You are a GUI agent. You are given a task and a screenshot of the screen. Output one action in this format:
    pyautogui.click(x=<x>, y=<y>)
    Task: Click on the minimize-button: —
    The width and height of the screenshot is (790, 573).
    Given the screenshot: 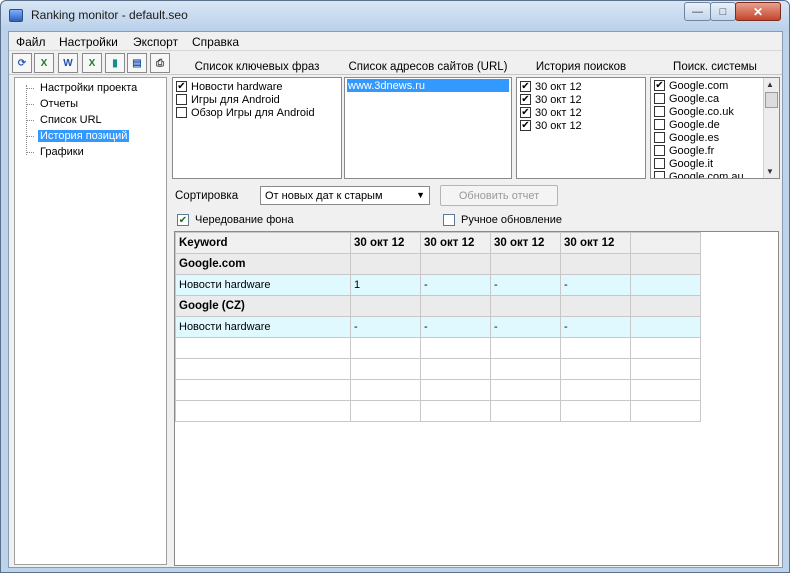 What is the action you would take?
    pyautogui.click(x=697, y=11)
    